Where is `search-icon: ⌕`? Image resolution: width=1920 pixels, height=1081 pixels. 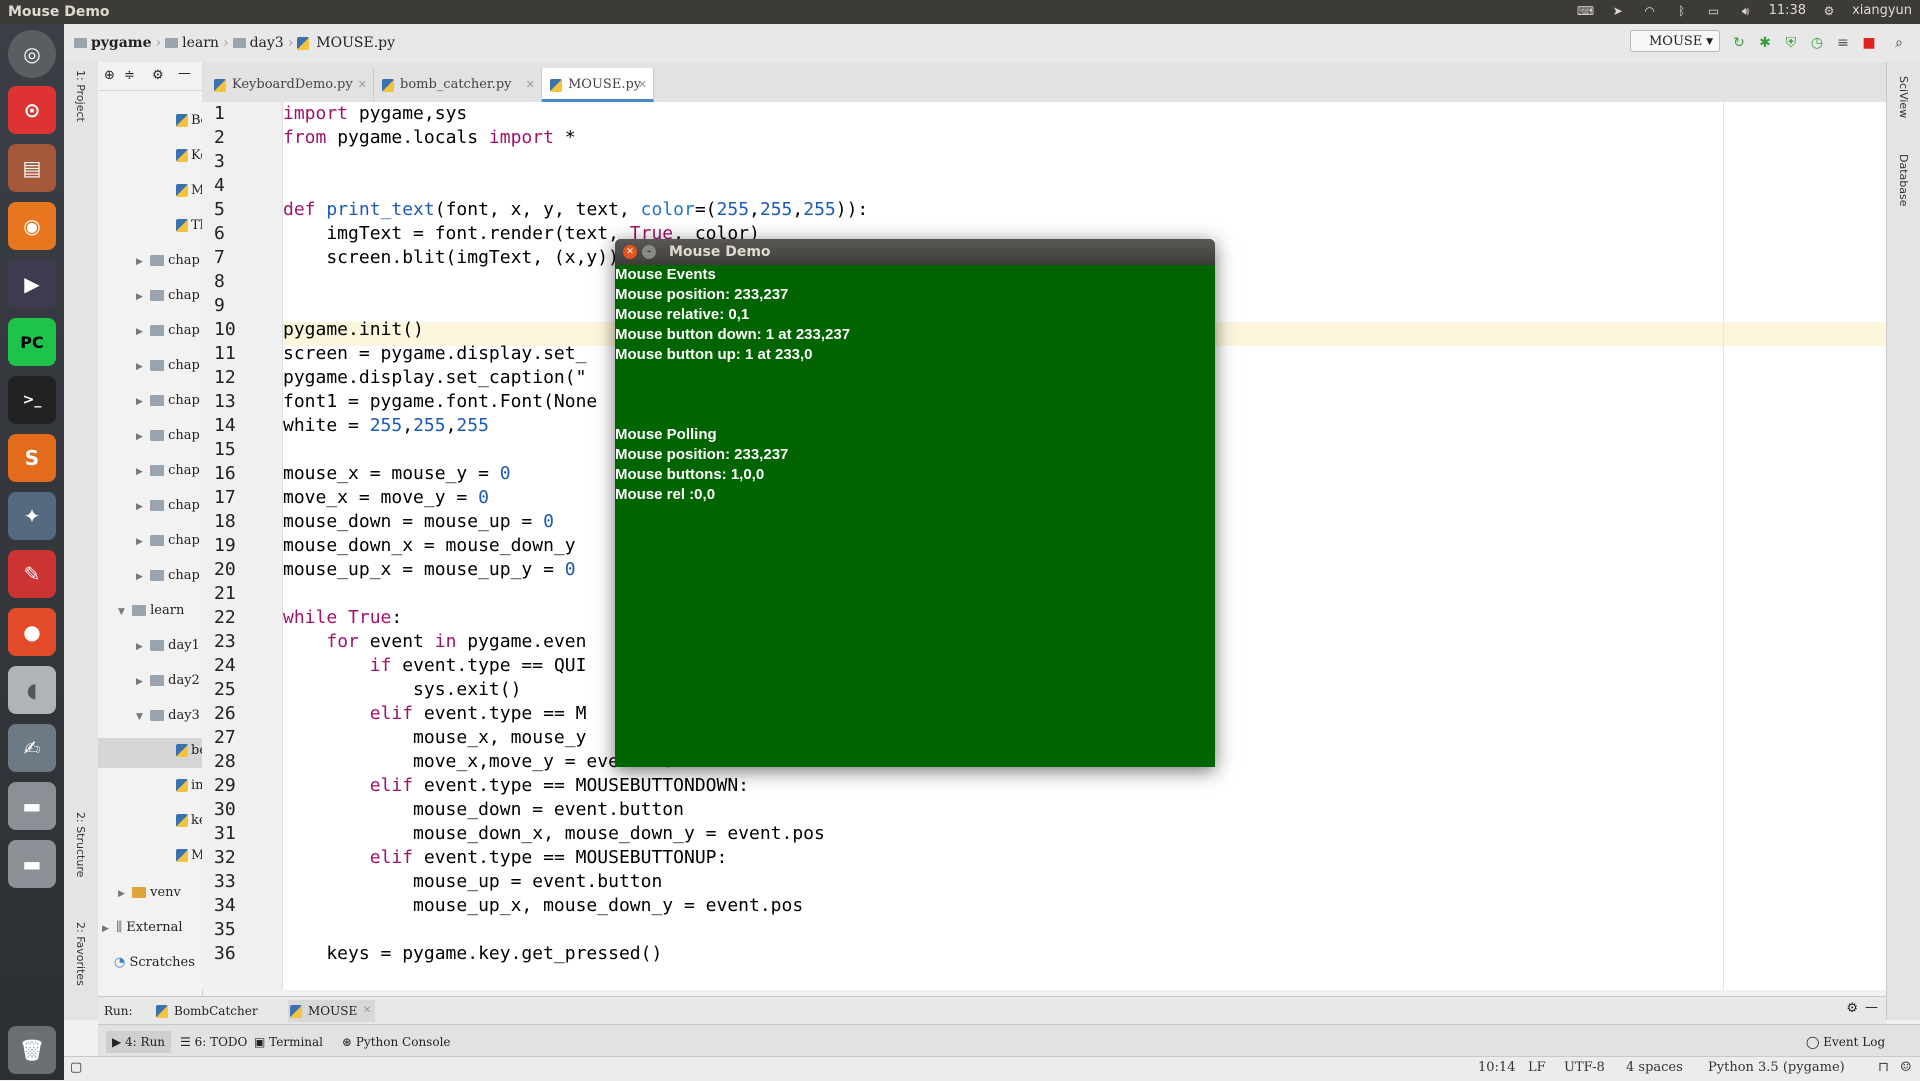 search-icon: ⌕ is located at coordinates (1899, 43).